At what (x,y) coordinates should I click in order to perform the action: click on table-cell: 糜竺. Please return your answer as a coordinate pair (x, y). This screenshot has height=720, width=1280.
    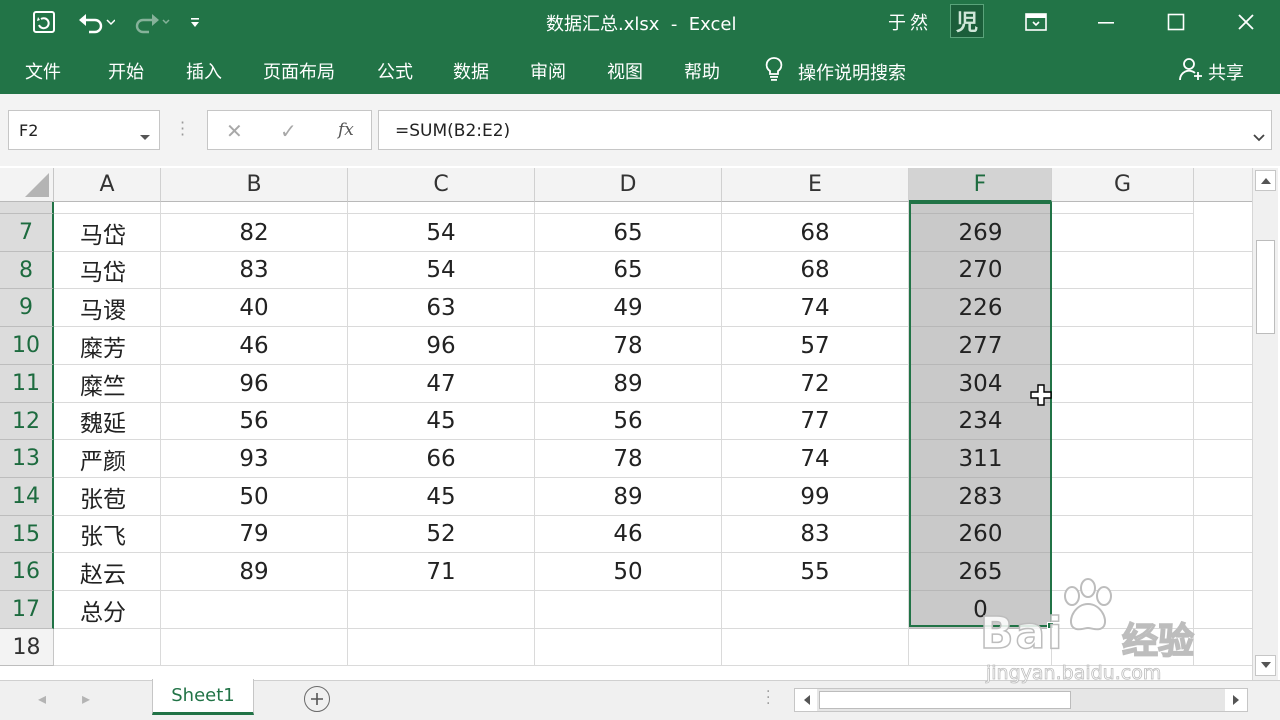
    Looking at the image, I should click on (107, 384).